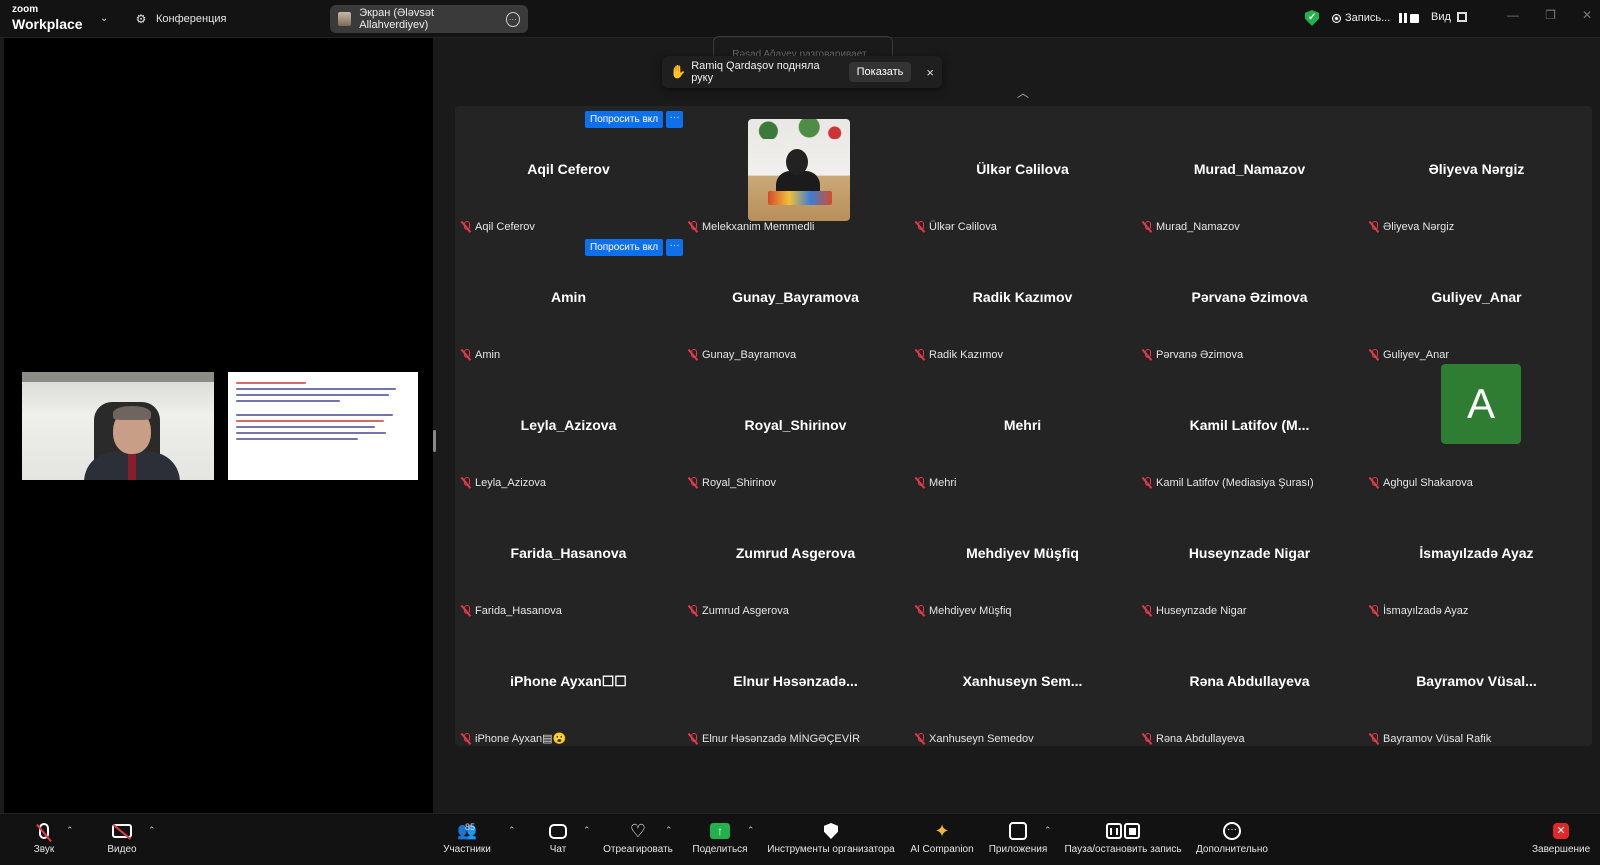  Describe the element at coordinates (795, 170) in the screenshot. I see `participant-tile: Melekxanim Memmedli` at that location.